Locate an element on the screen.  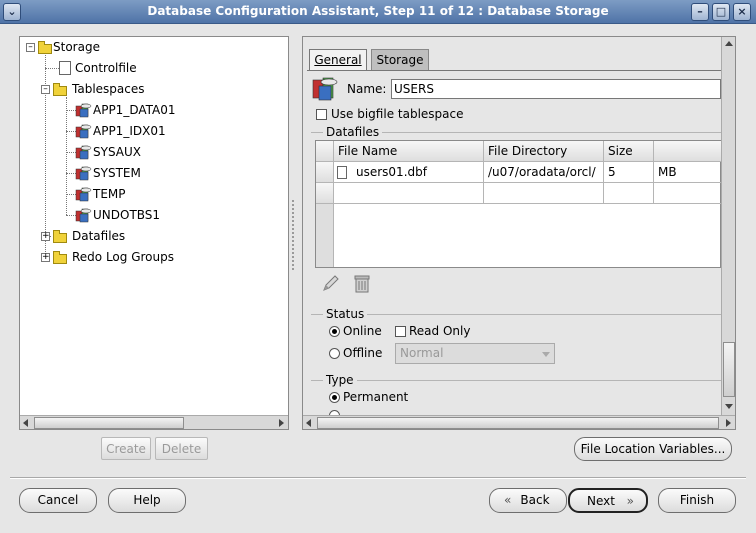
column-size: Size is located at coordinates (629, 151).